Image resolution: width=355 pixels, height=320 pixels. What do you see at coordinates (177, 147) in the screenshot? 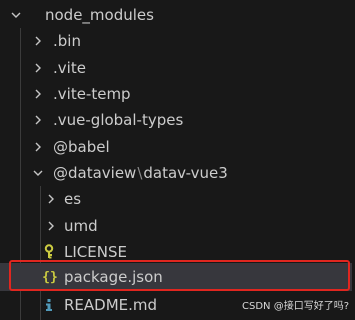
I see `tree-row-folder: @babel` at bounding box center [177, 147].